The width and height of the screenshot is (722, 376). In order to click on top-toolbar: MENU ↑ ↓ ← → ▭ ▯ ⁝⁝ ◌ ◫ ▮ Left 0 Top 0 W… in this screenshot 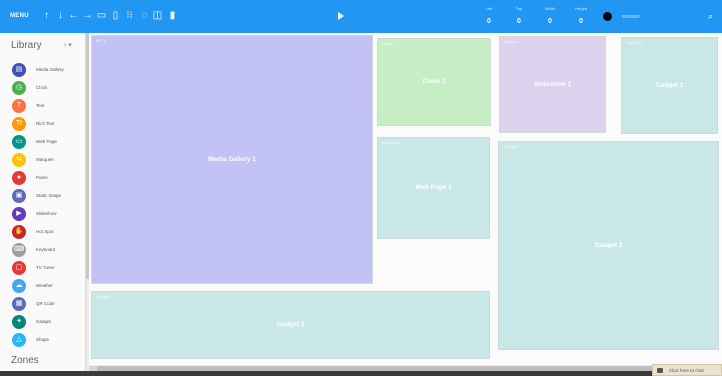, I will do `click(361, 16)`.